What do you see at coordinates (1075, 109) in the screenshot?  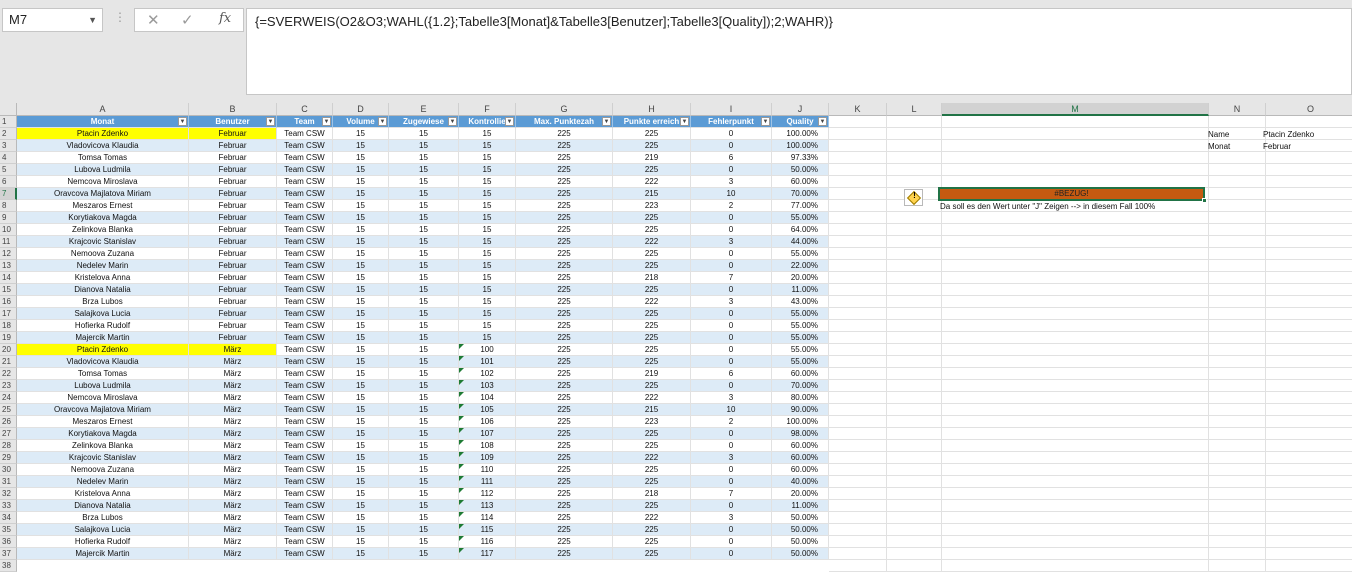 I see `column-header-m: M` at bounding box center [1075, 109].